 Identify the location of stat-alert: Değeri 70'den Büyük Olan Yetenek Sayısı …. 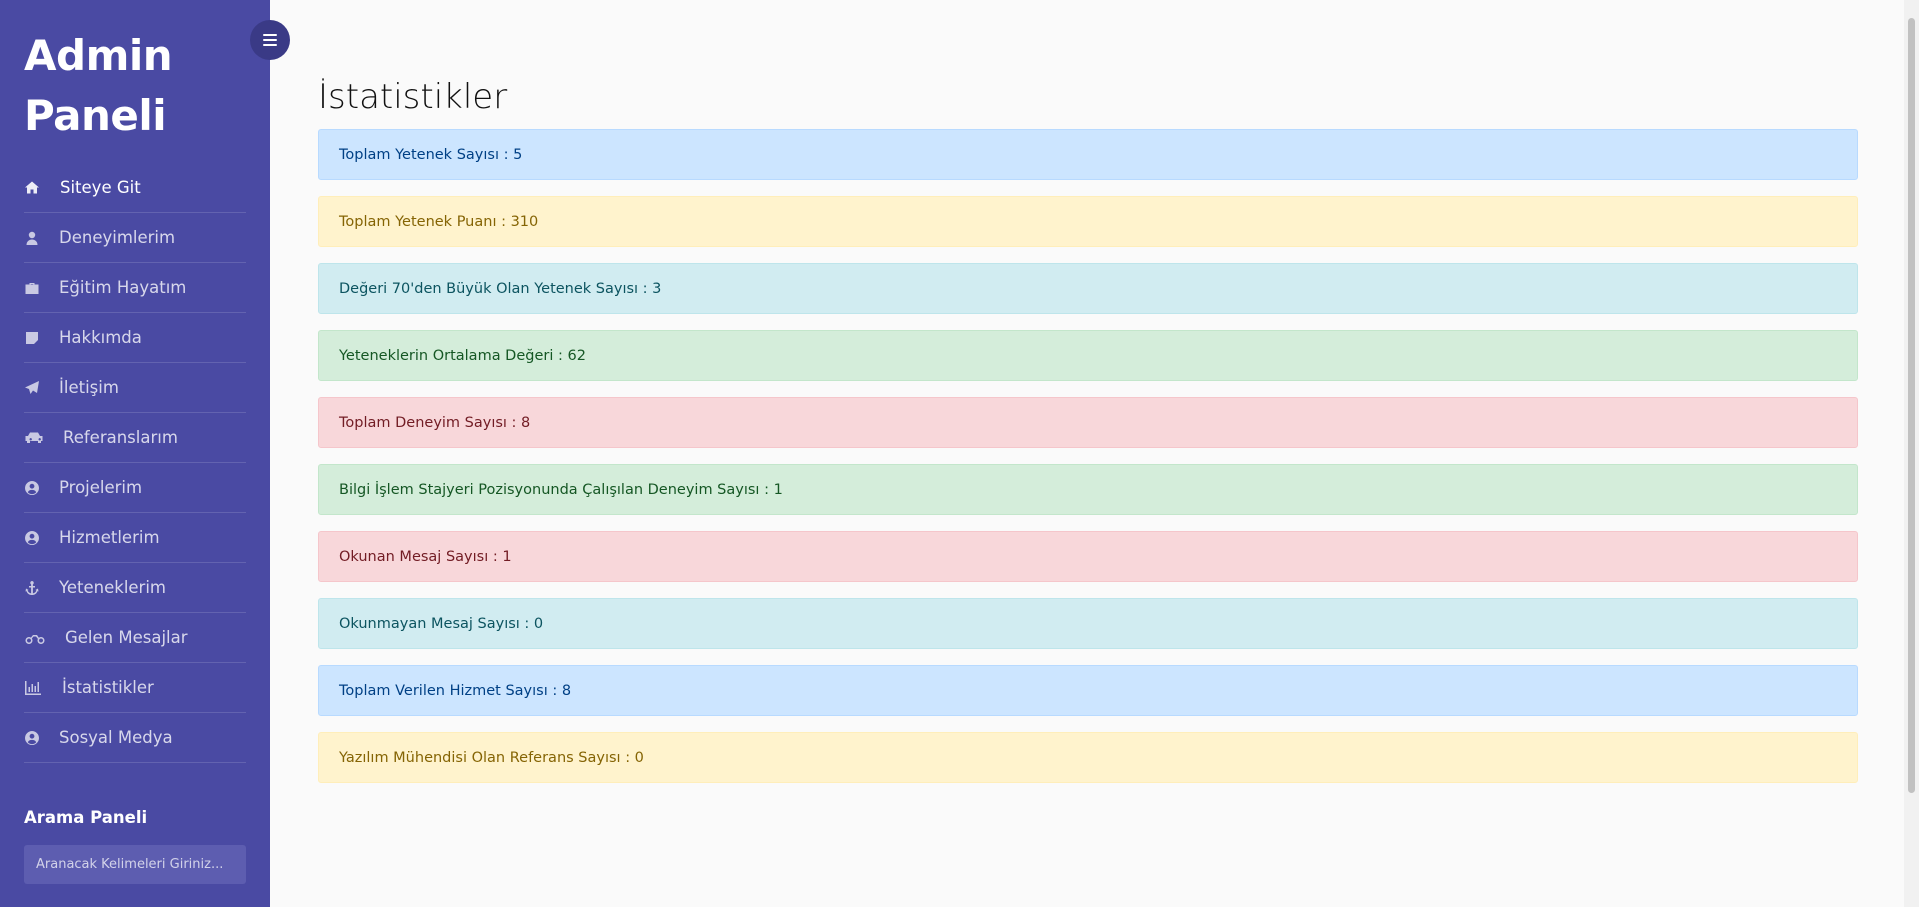
(1088, 288).